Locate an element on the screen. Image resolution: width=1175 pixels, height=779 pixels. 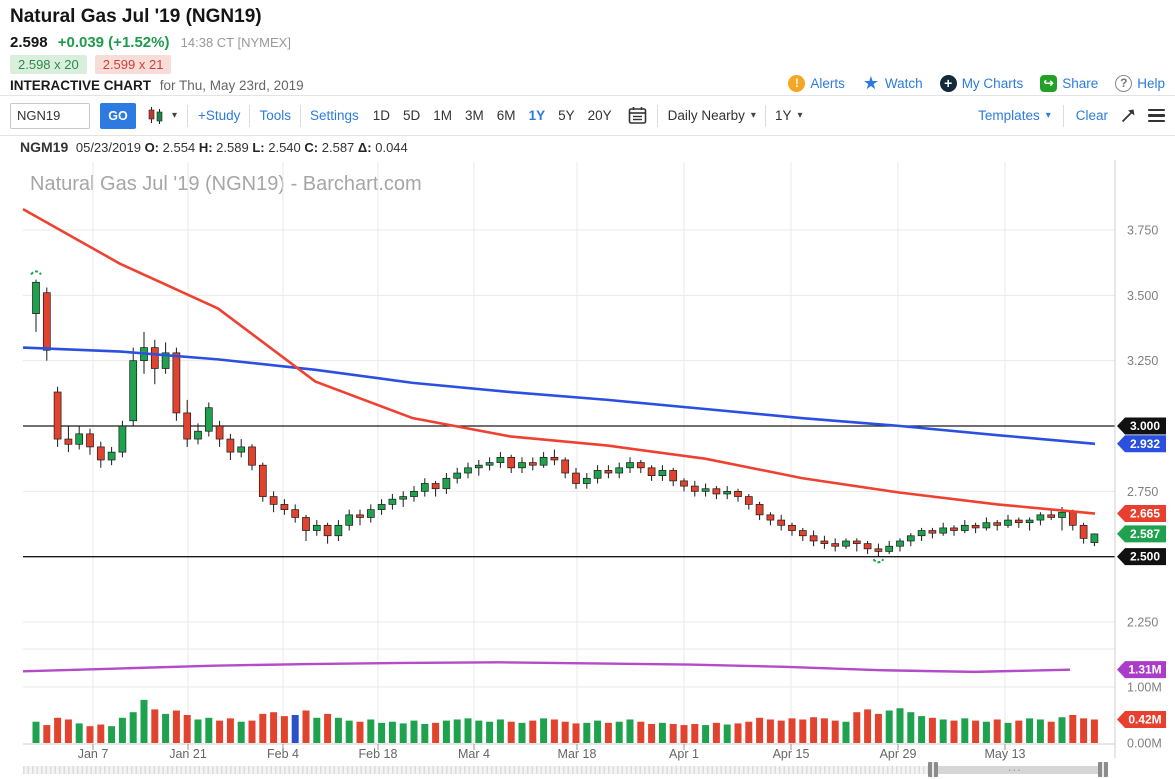
annotate-arrow-icon is located at coordinates (1128, 116).